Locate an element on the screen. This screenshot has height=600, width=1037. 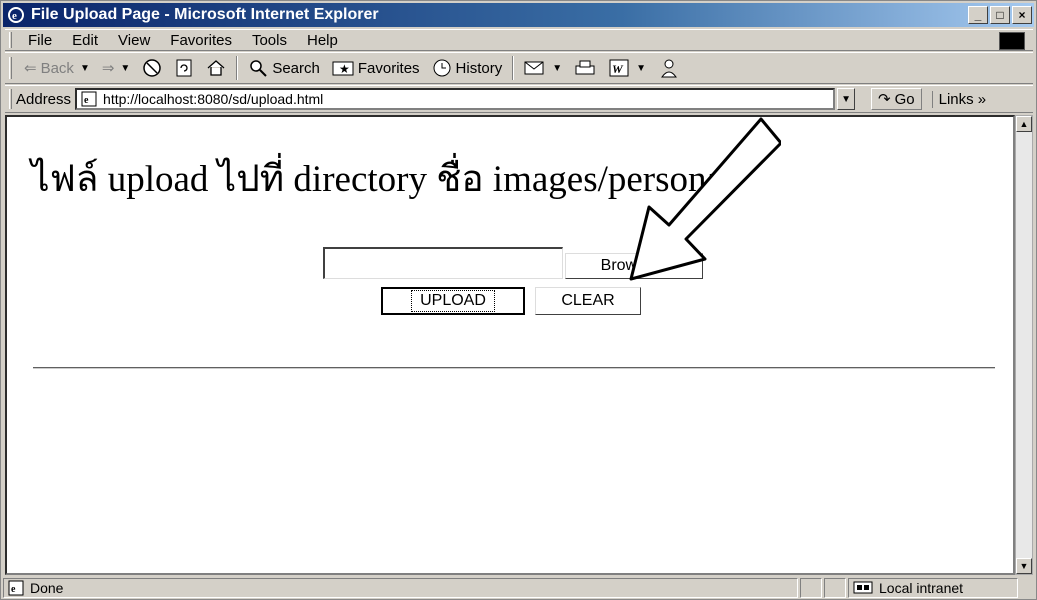
local-intranet-icon is located at coordinates (863, 587).